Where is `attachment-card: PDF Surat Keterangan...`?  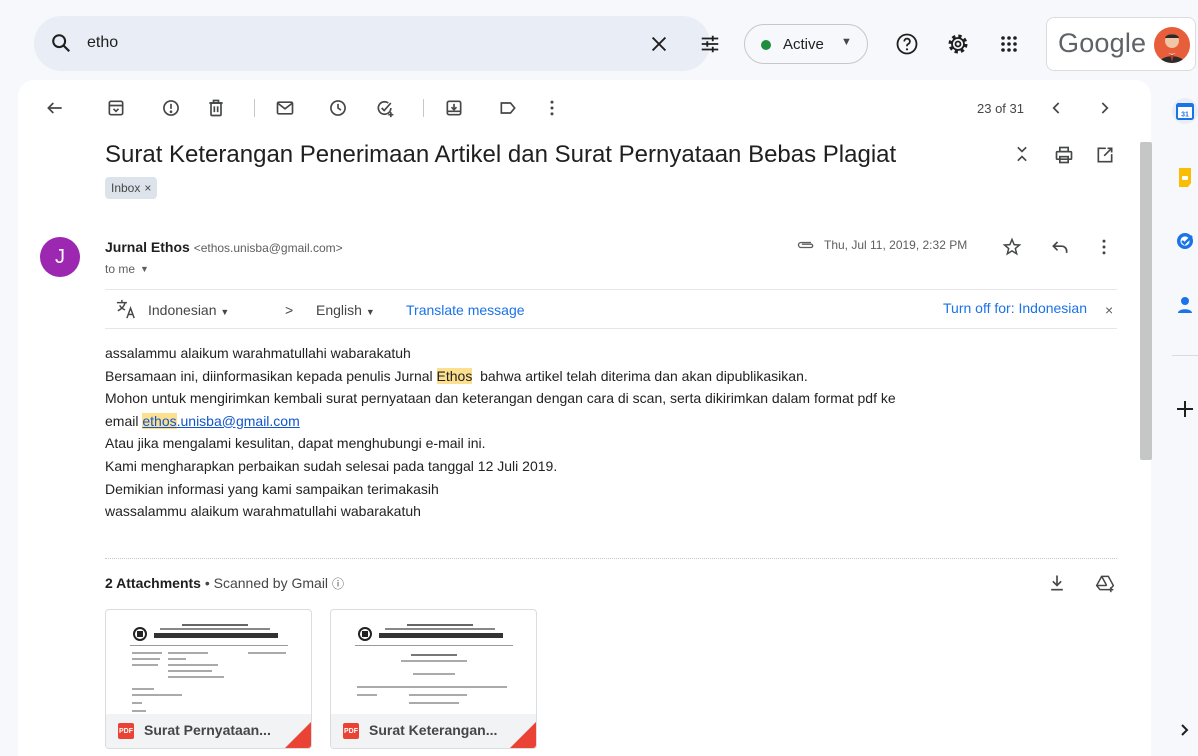 attachment-card: PDF Surat Keterangan... is located at coordinates (433, 679).